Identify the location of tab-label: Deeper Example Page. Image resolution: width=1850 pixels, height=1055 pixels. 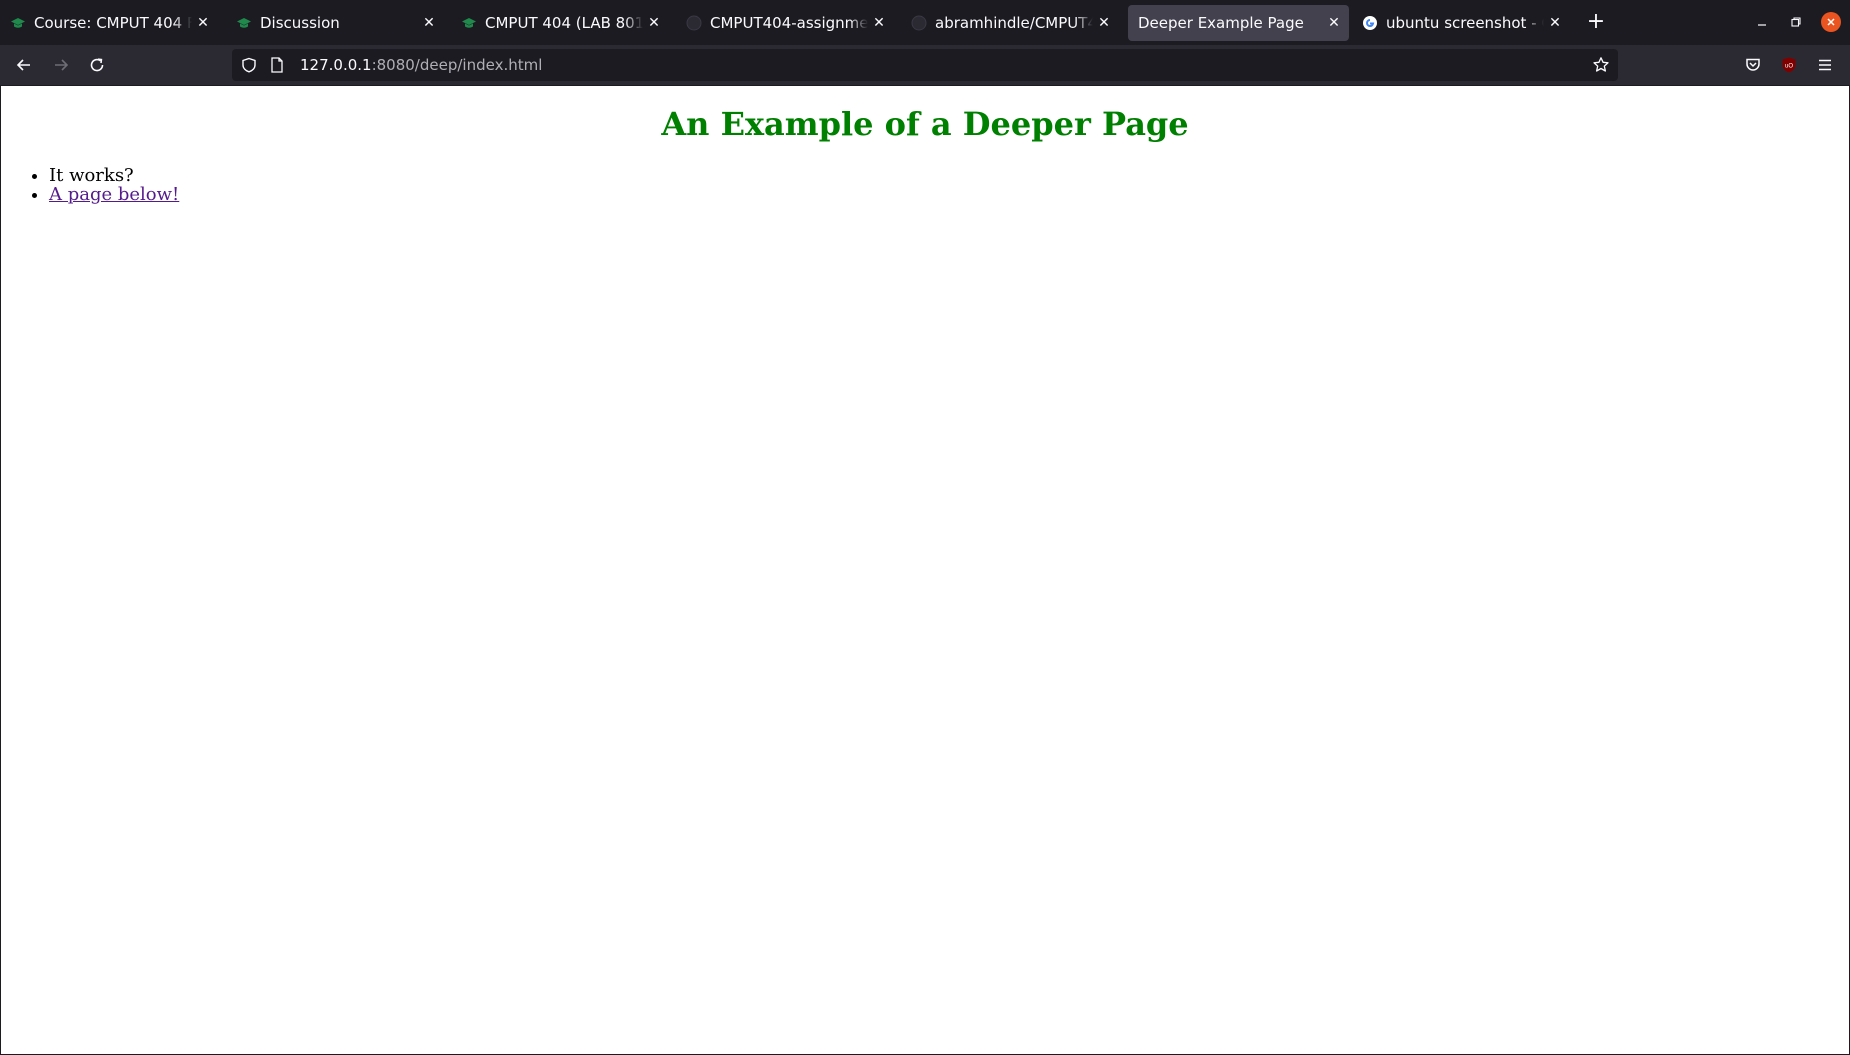
(1221, 23).